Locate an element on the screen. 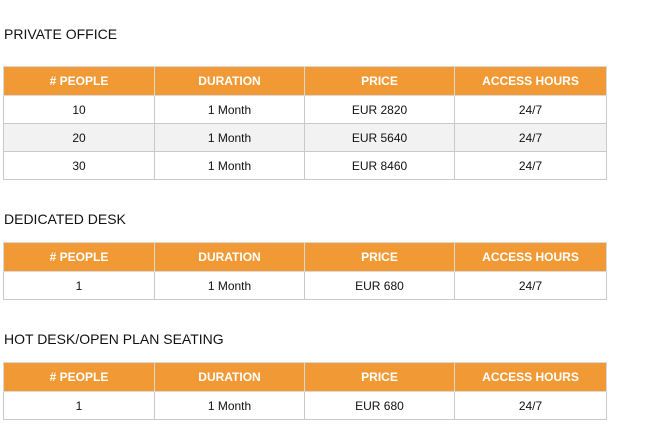  table-row: 10 1 Month EUR 2820 24/7 is located at coordinates (305, 109).